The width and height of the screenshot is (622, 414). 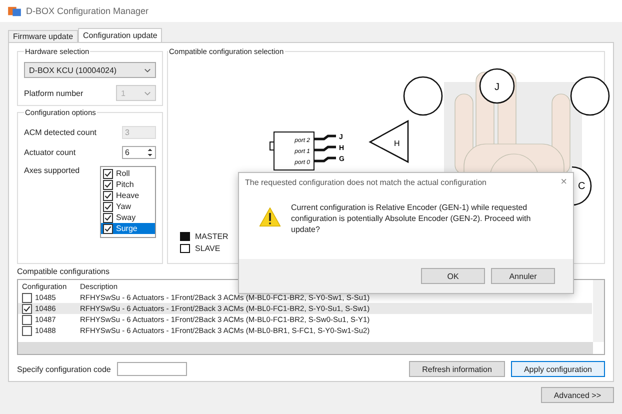 I want to click on actuator-triangle: H, so click(x=388, y=142).